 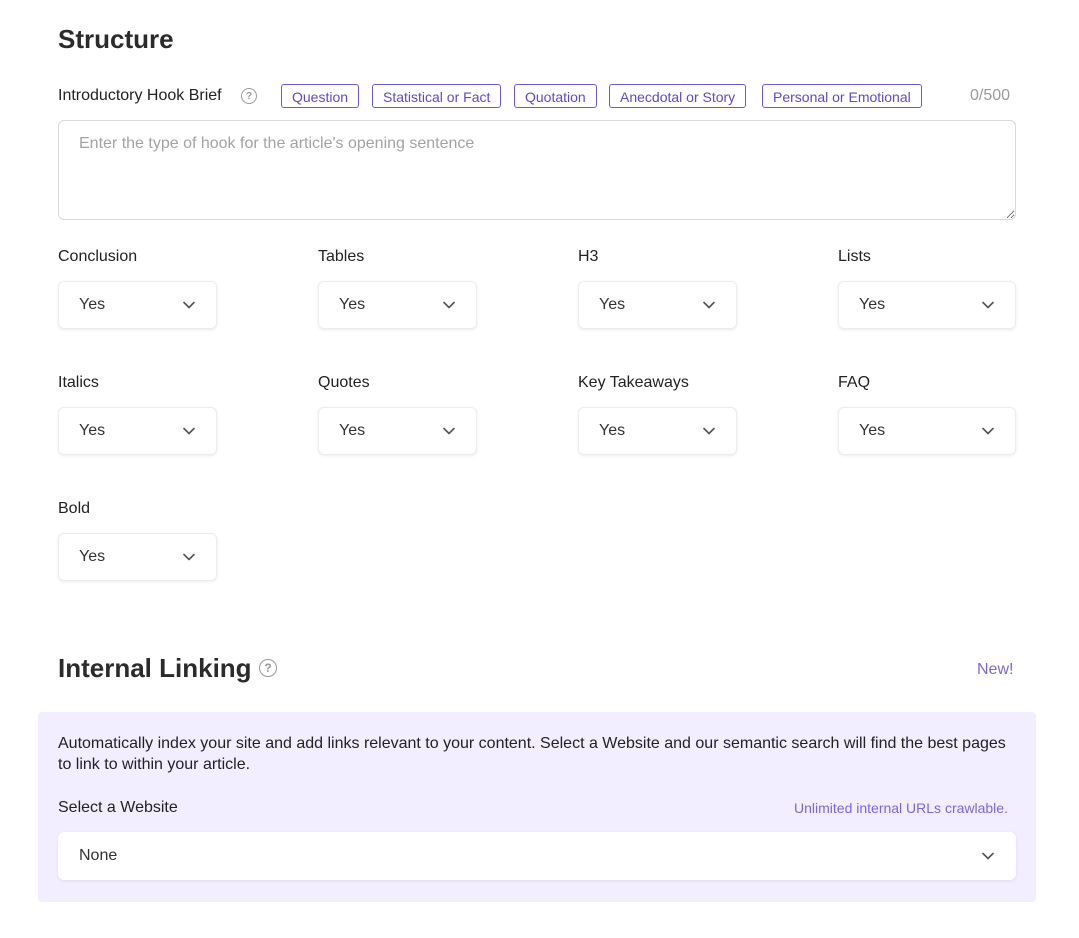 What do you see at coordinates (854, 382) in the screenshot?
I see `option-label-faq: FAQ` at bounding box center [854, 382].